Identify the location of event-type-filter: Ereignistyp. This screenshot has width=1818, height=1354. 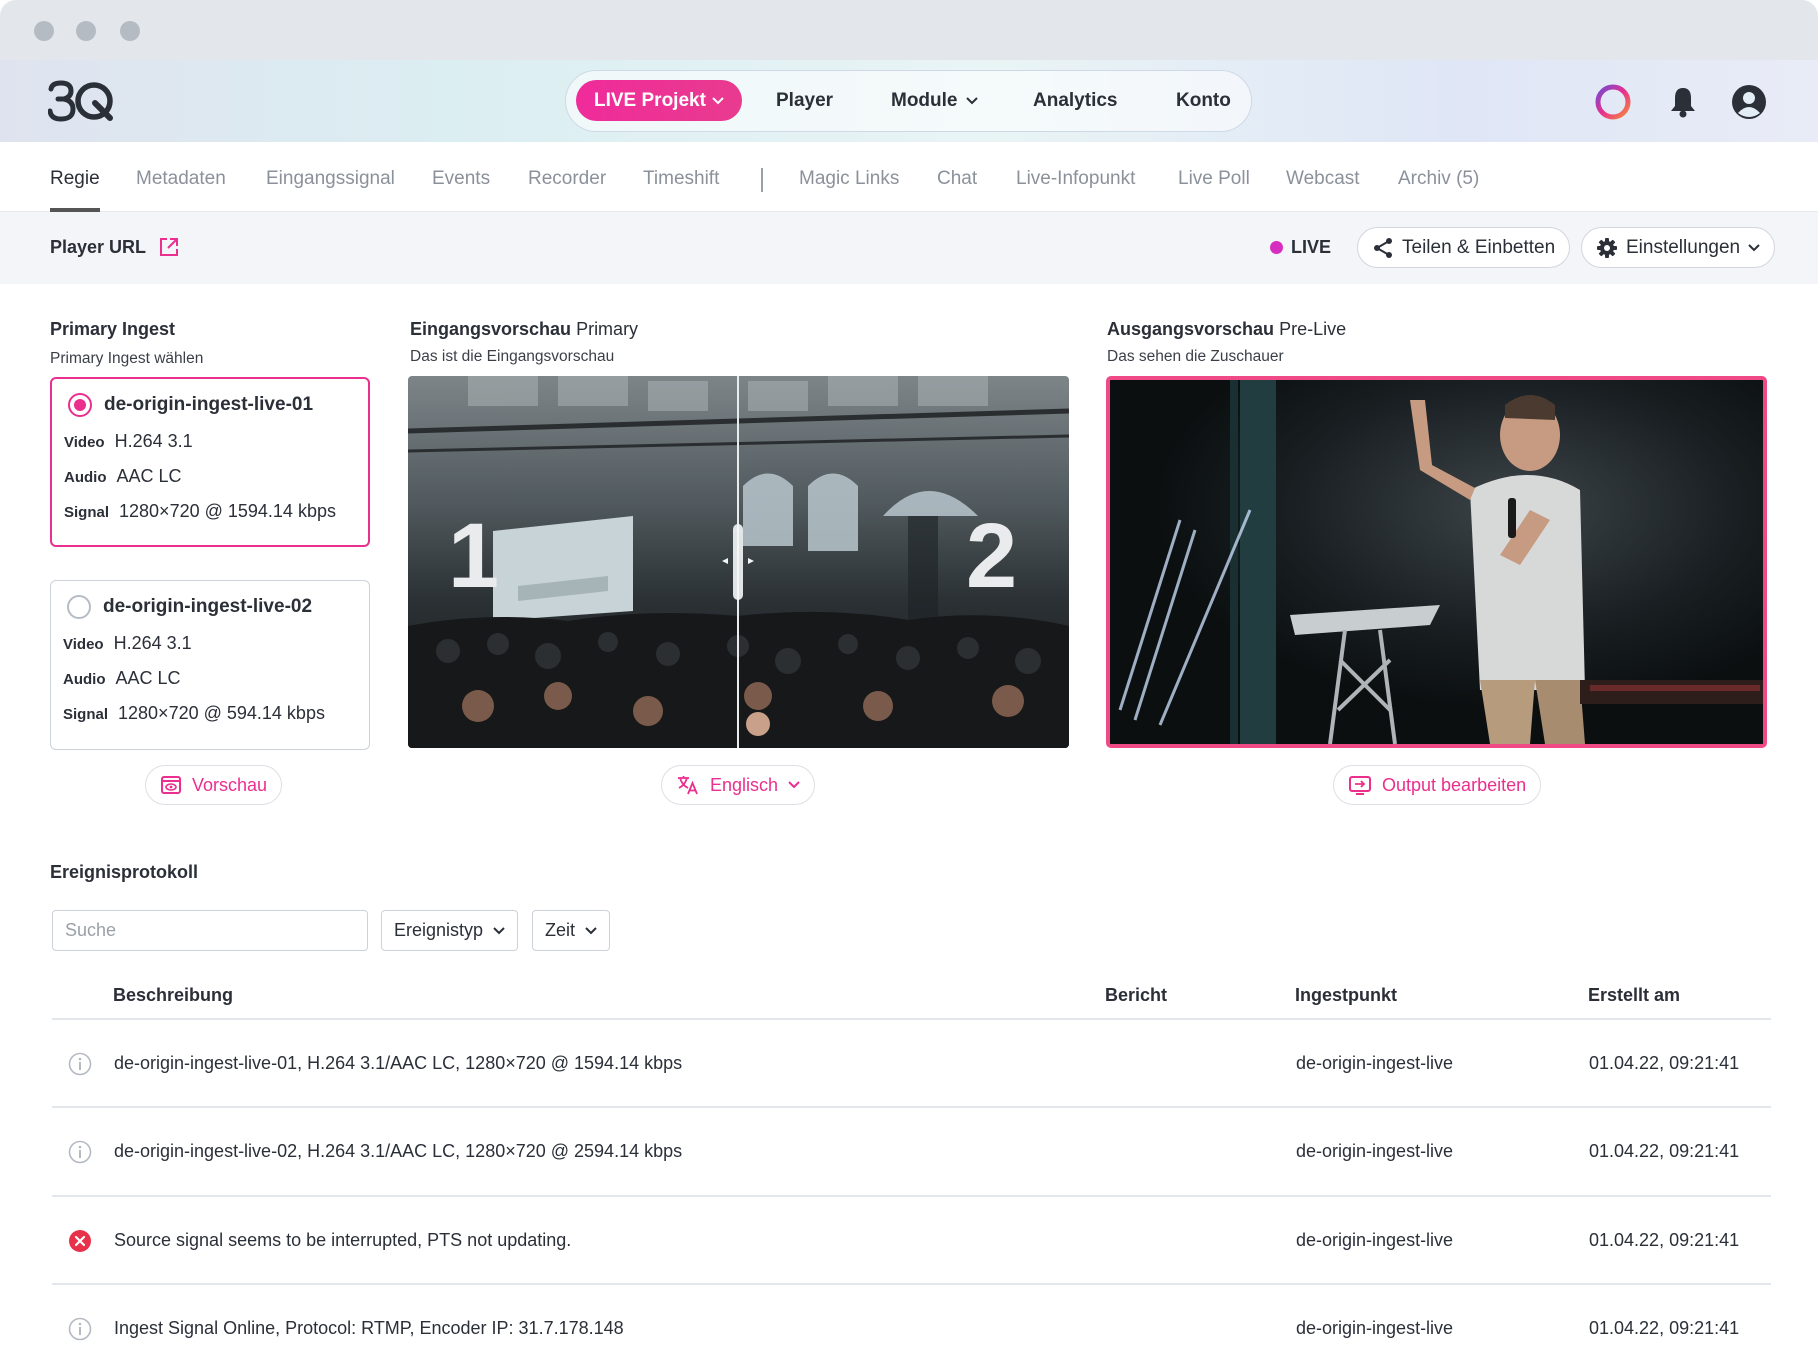
(450, 930).